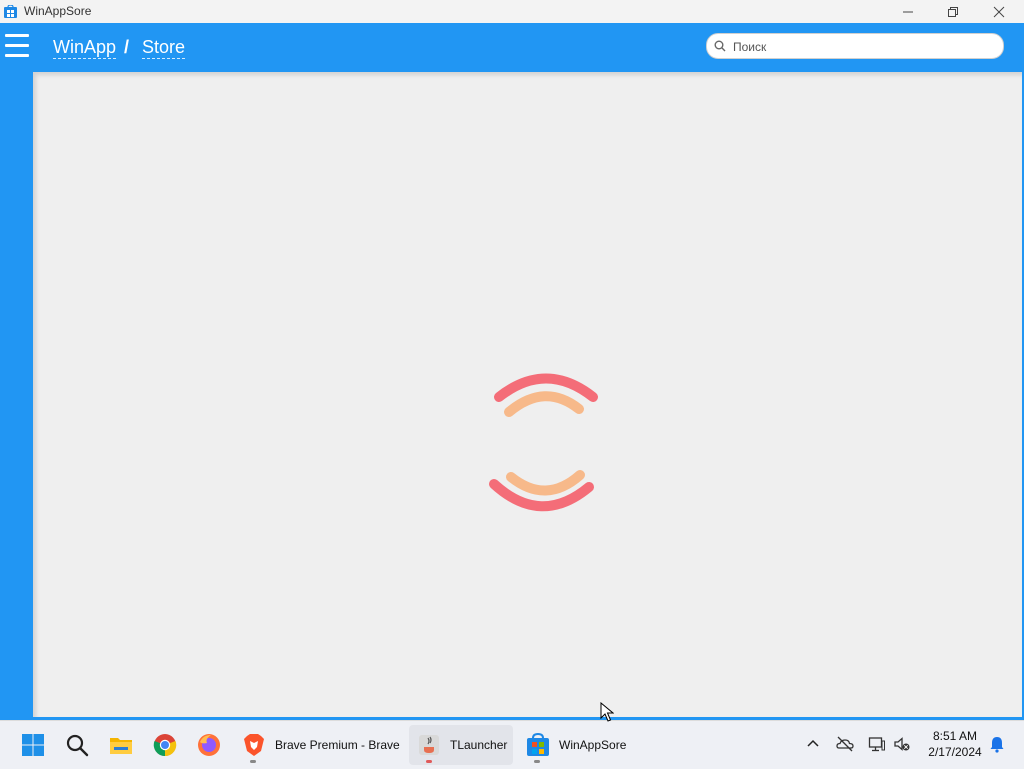 This screenshot has height=769, width=1024. I want to click on firefox-button, so click(209, 745).